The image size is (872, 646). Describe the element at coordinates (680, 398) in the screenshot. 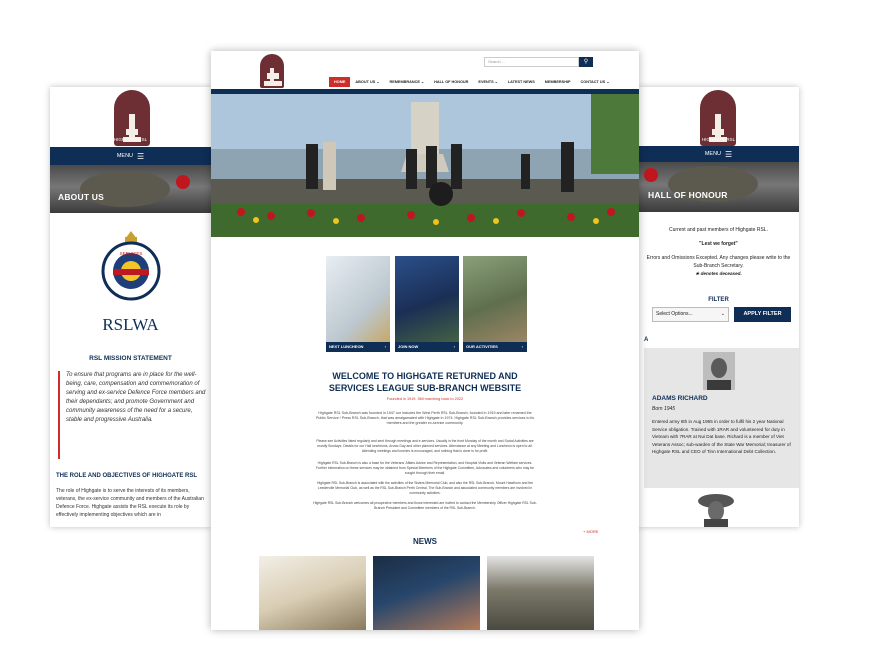

I see `member-name: ADAMS RICHARD` at that location.